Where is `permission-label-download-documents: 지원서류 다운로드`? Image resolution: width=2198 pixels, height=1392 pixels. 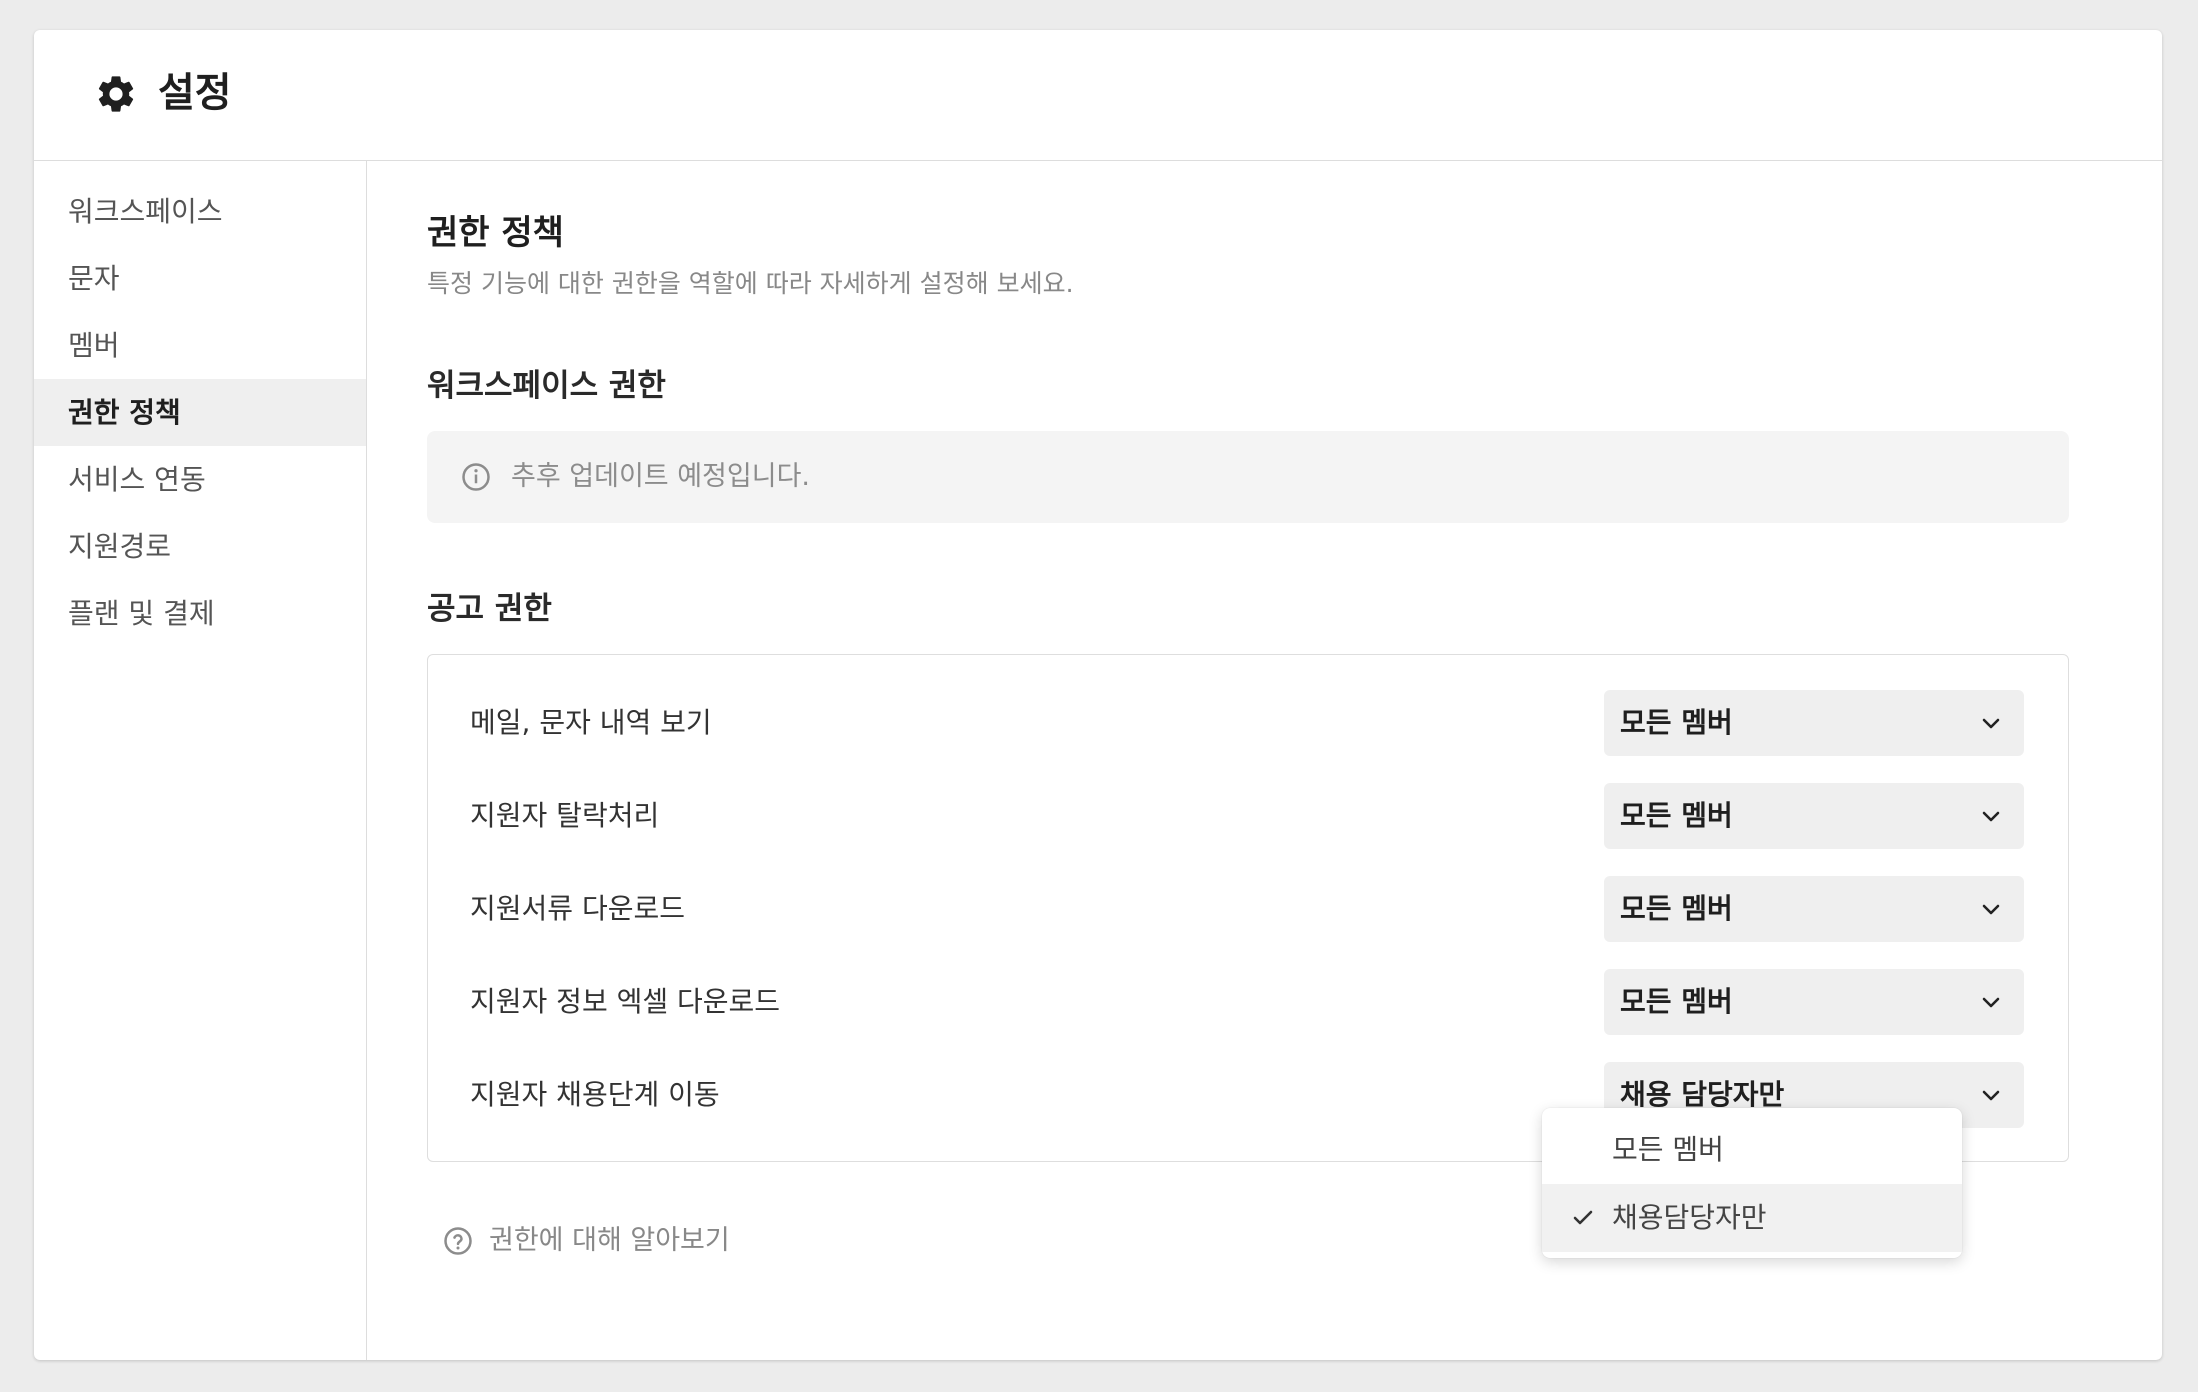
permission-label-download-documents: 지원서류 다운로드 is located at coordinates (577, 908).